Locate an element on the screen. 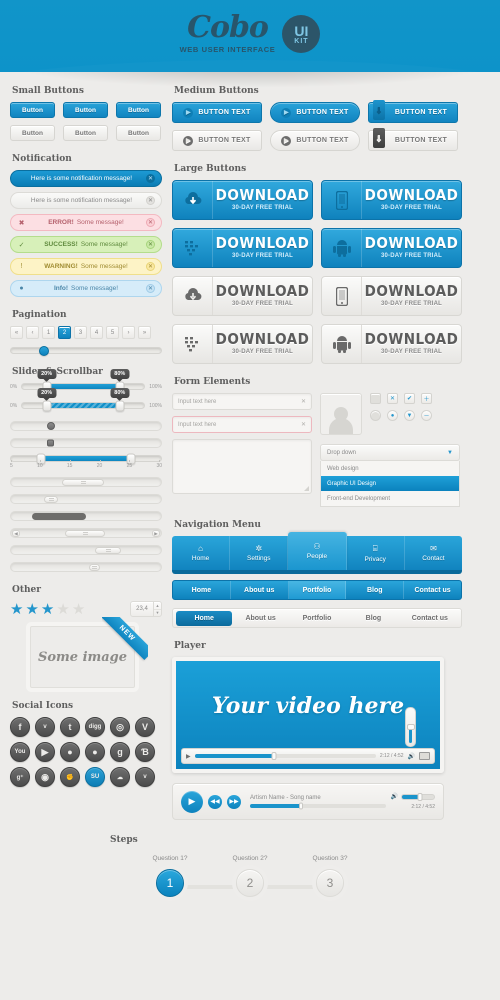 The image size is (500, 1000). twitter-bird-icon: ᵛ is located at coordinates (45, 727).